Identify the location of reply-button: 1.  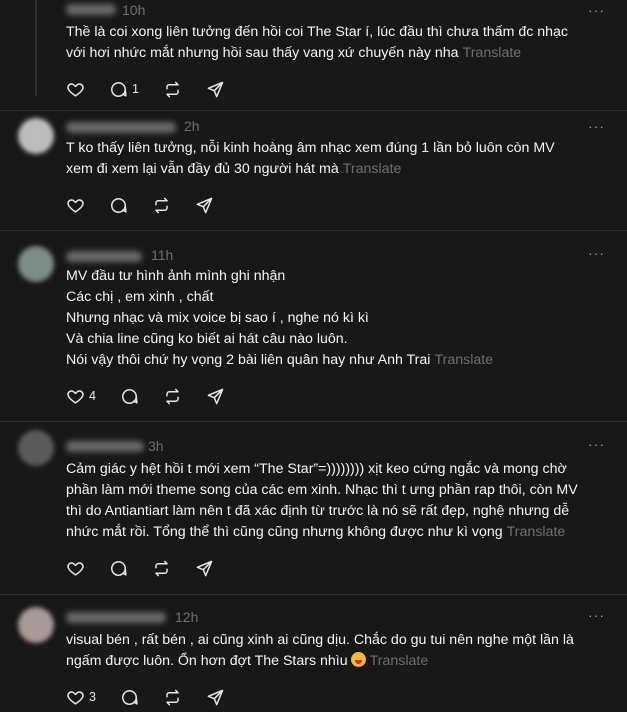
(124, 89).